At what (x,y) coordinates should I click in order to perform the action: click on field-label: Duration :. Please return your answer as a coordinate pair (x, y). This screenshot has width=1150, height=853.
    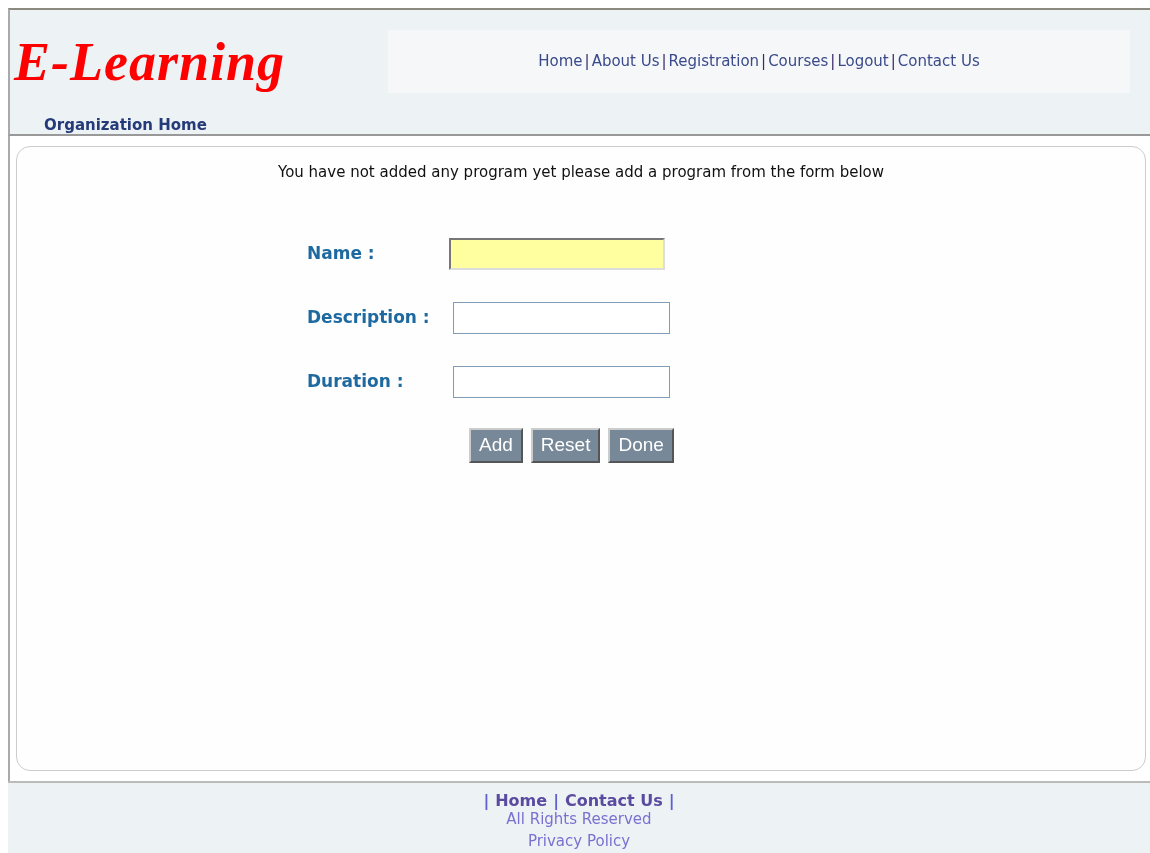
    Looking at the image, I should click on (356, 381).